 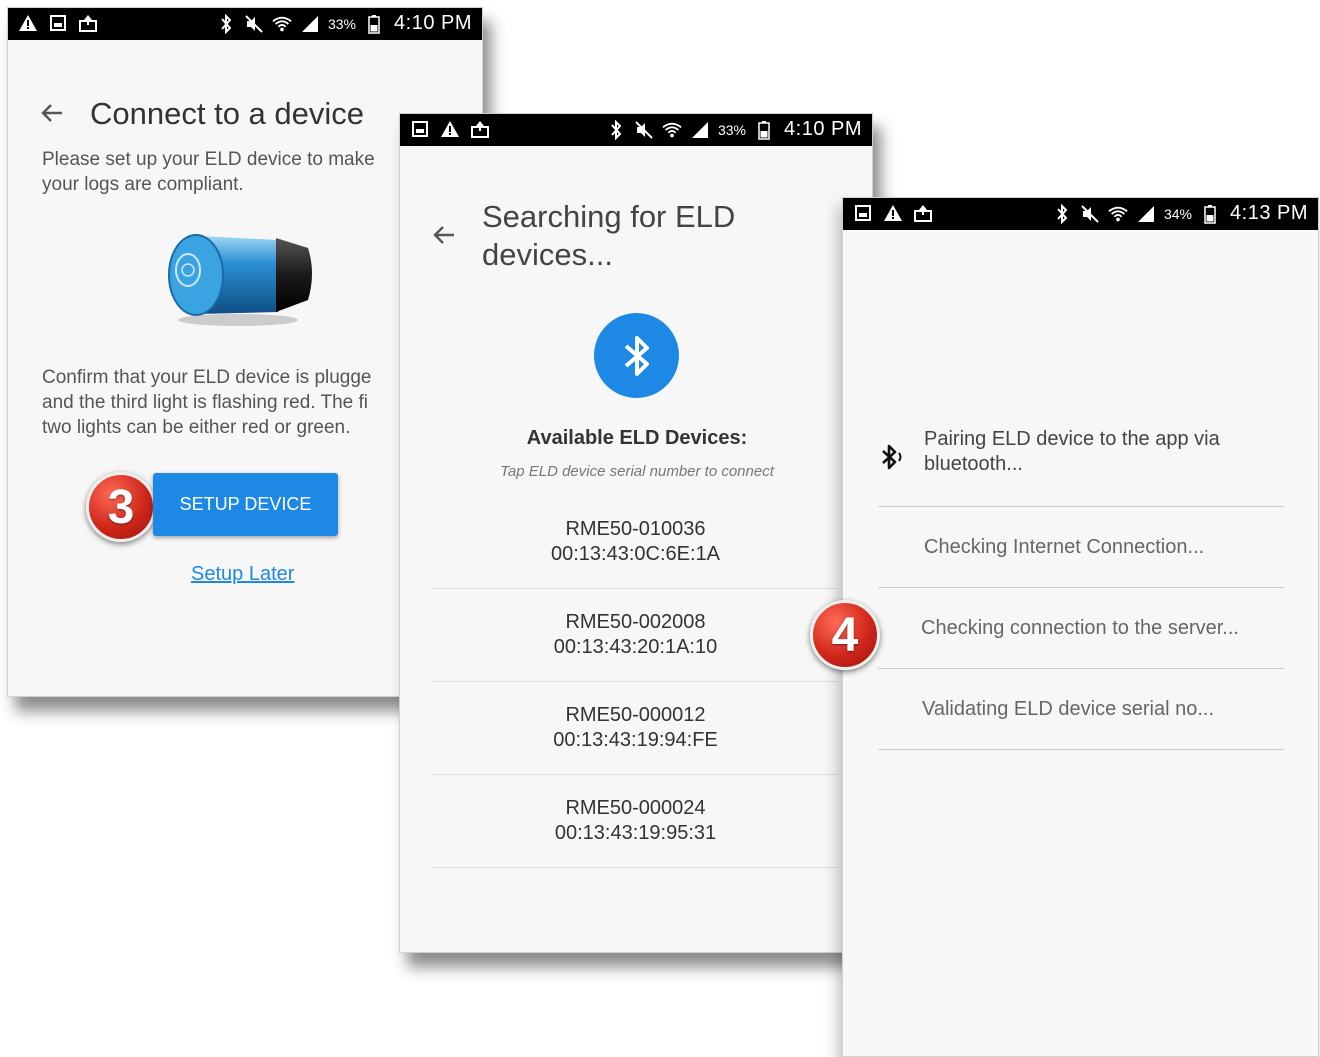 I want to click on status-bar: 34% 4:13 PM, so click(x=1080, y=214).